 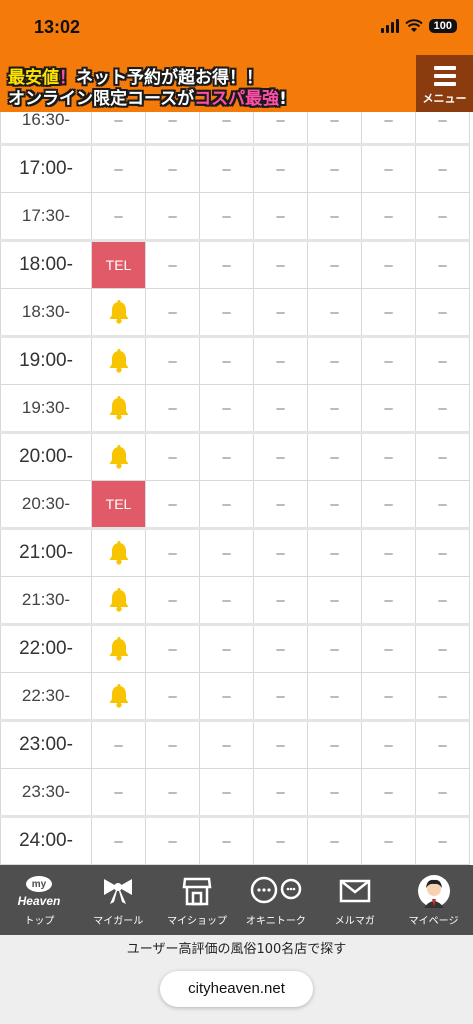 I want to click on nav-item-top: my Heaven トップ, so click(x=39, y=900).